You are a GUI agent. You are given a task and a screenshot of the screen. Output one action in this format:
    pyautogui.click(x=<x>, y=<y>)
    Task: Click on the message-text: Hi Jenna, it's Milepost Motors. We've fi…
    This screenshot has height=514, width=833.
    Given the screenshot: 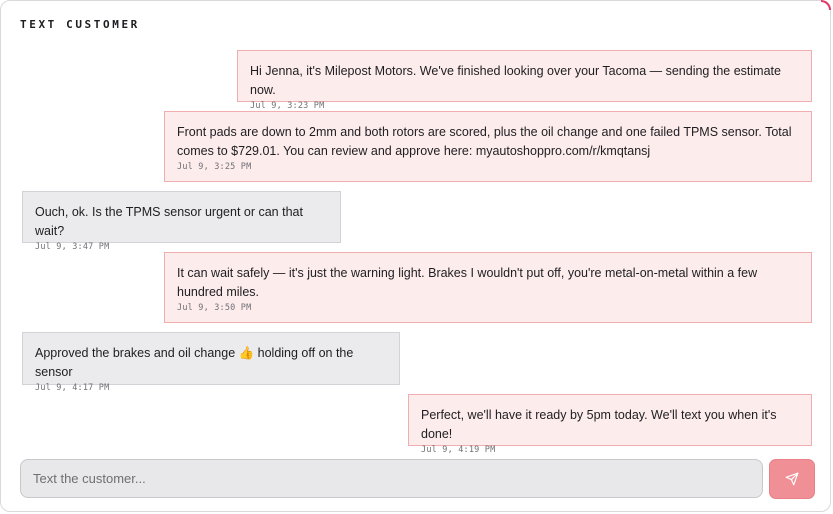 What is the action you would take?
    pyautogui.click(x=515, y=80)
    